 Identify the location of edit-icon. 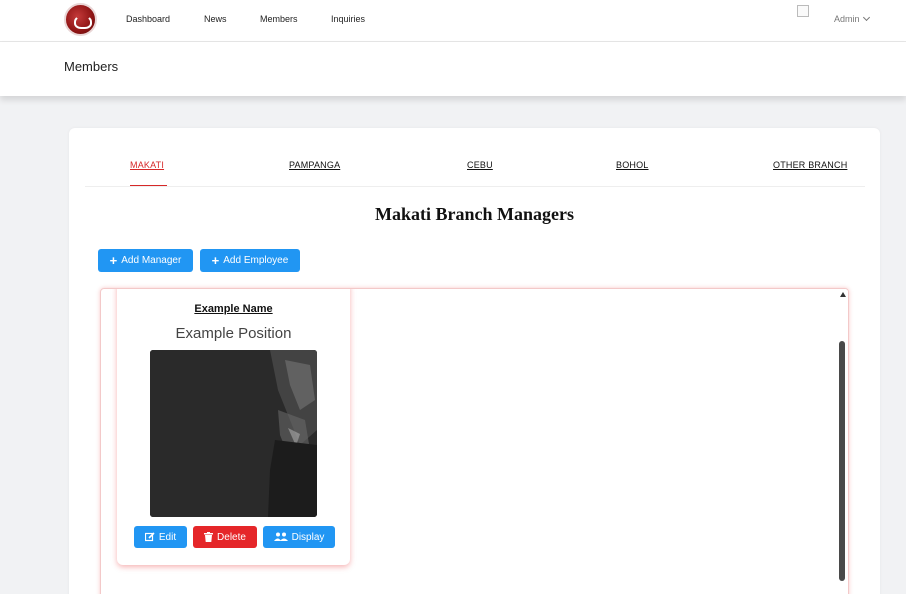
(149, 537).